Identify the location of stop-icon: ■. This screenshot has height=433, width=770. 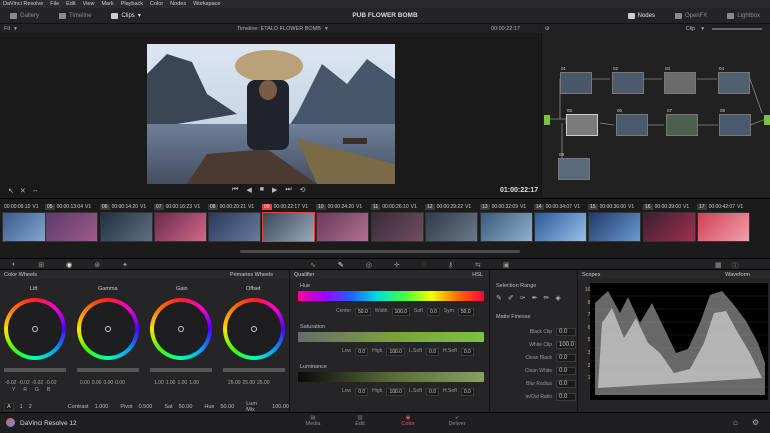
(262, 190).